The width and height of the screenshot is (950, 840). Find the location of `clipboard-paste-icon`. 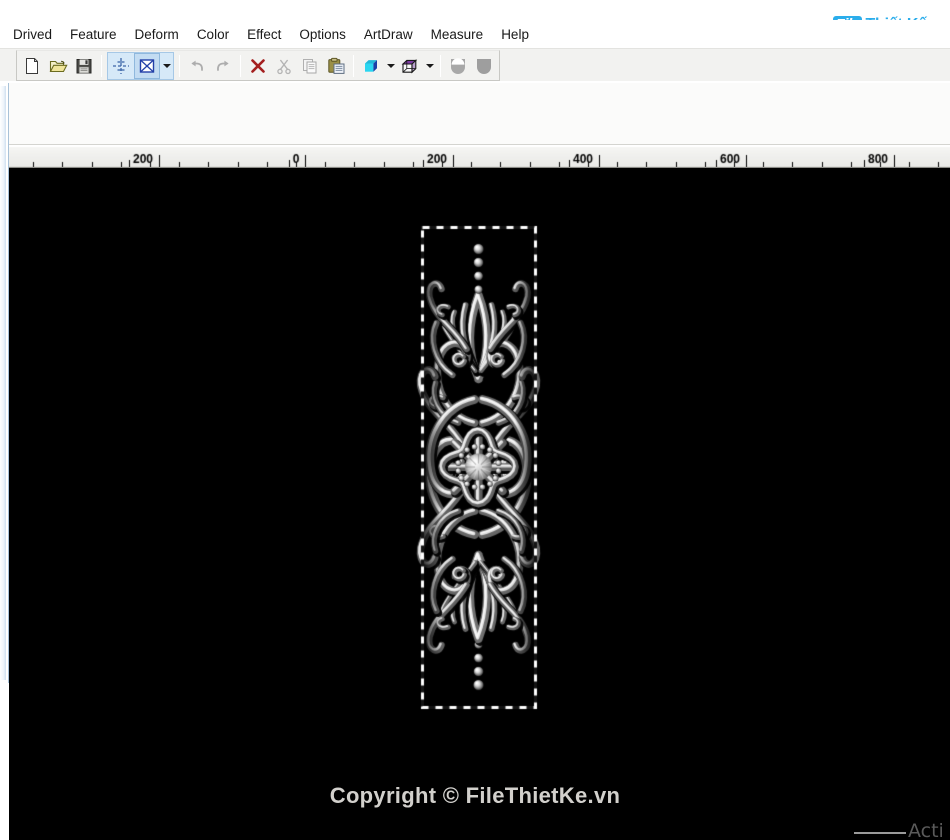

clipboard-paste-icon is located at coordinates (335, 65).